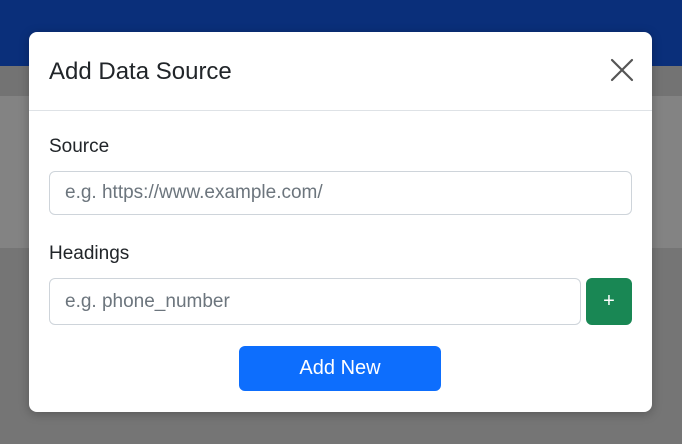  Describe the element at coordinates (315, 301) in the screenshot. I see `headings-input` at that location.